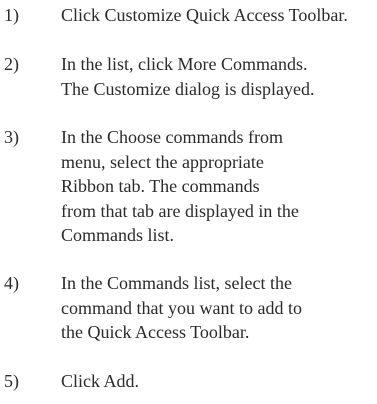  What do you see at coordinates (184, 64) in the screenshot?
I see `step-text-line: In the list, click More Commands.` at bounding box center [184, 64].